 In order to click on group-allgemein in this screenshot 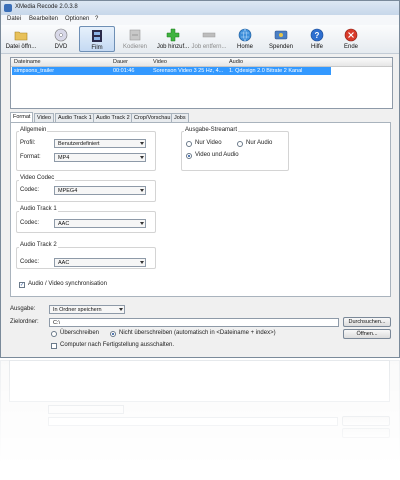, I will do `click(86, 151)`.